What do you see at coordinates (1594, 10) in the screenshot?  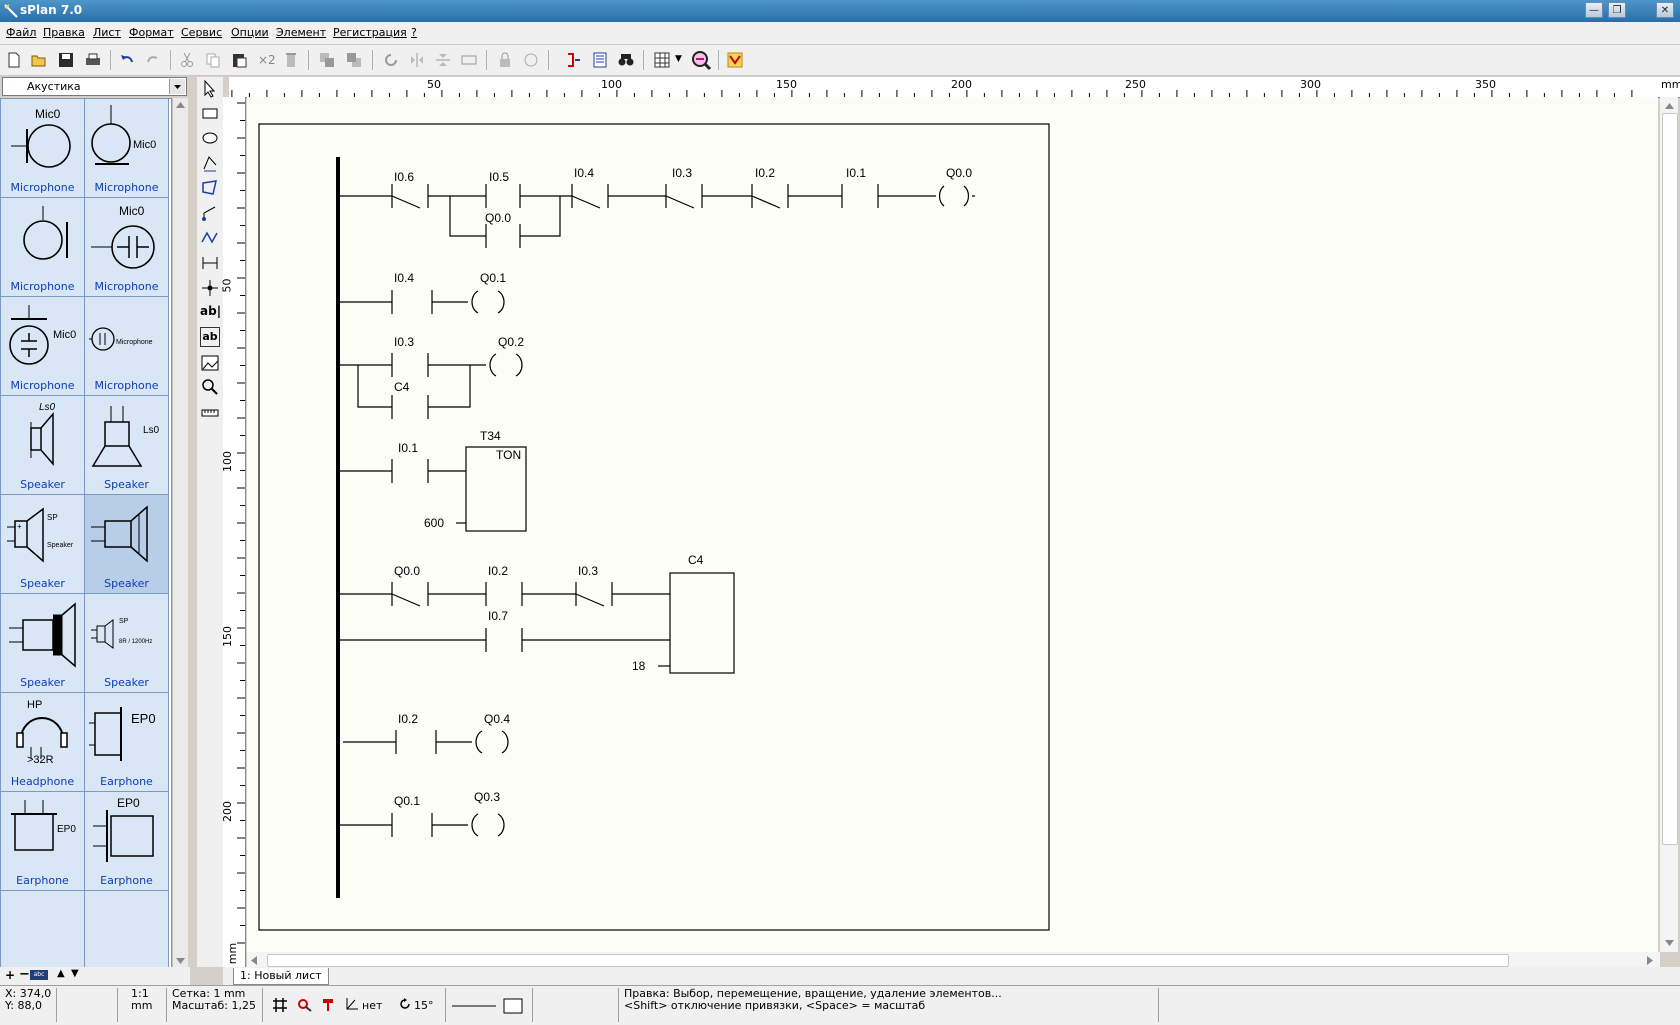 I see `minimize-button: —` at bounding box center [1594, 10].